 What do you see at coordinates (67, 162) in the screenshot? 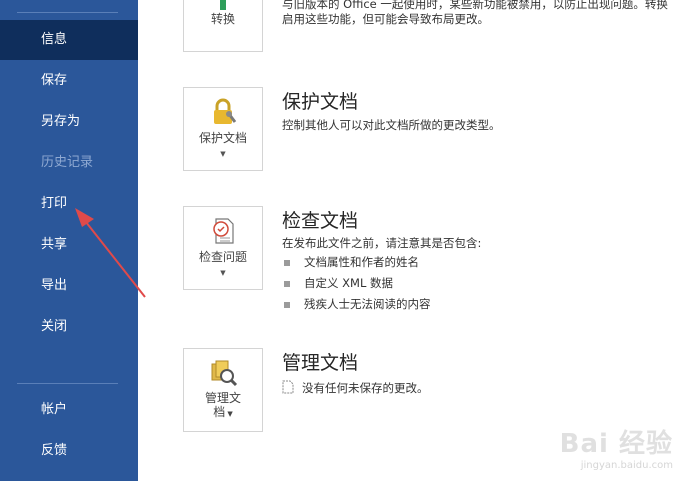
I see `sidebar-item-history: 历史记录` at bounding box center [67, 162].